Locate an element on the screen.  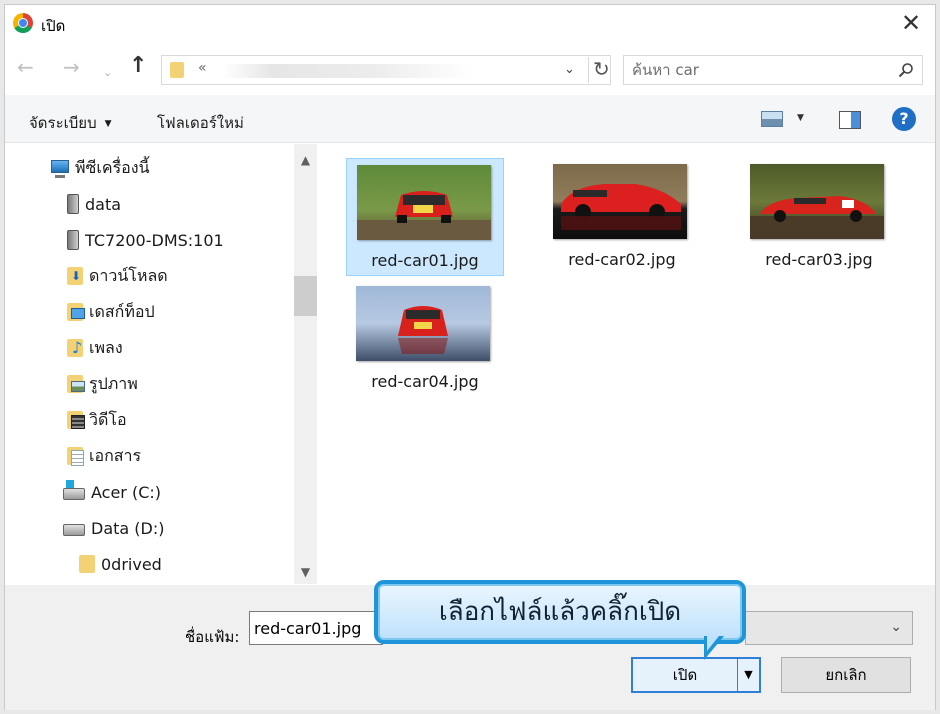
sidebar-item-label: เพลง is located at coordinates (106, 347).